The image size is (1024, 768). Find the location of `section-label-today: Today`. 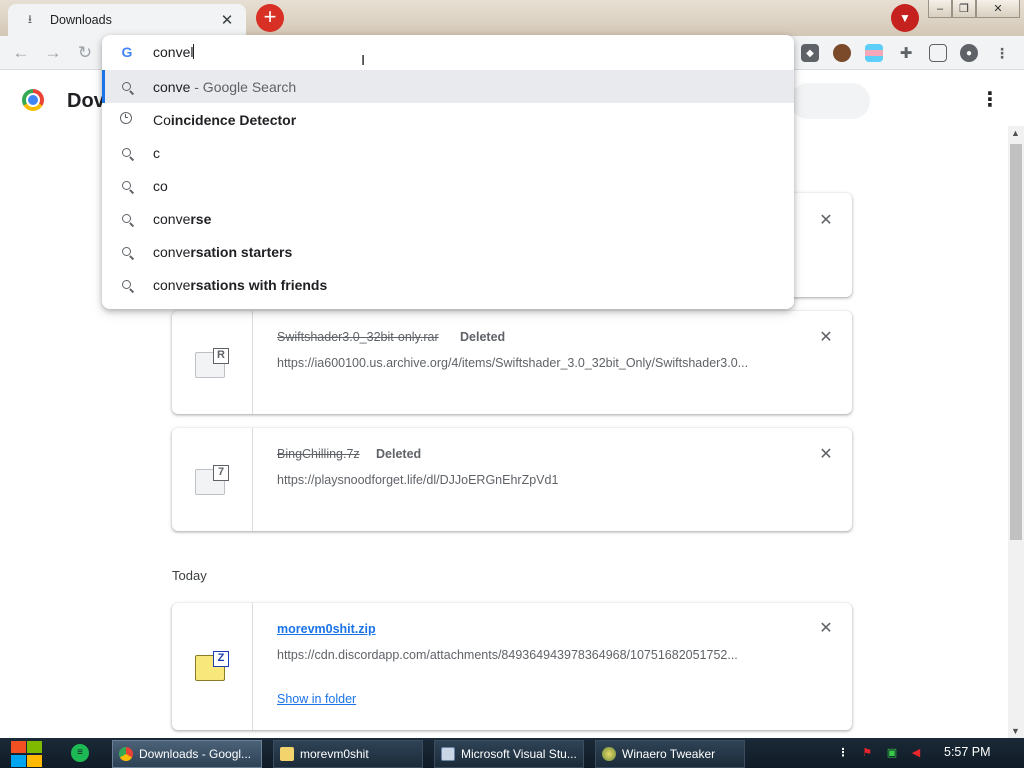

section-label-today: Today is located at coordinates (189, 575).